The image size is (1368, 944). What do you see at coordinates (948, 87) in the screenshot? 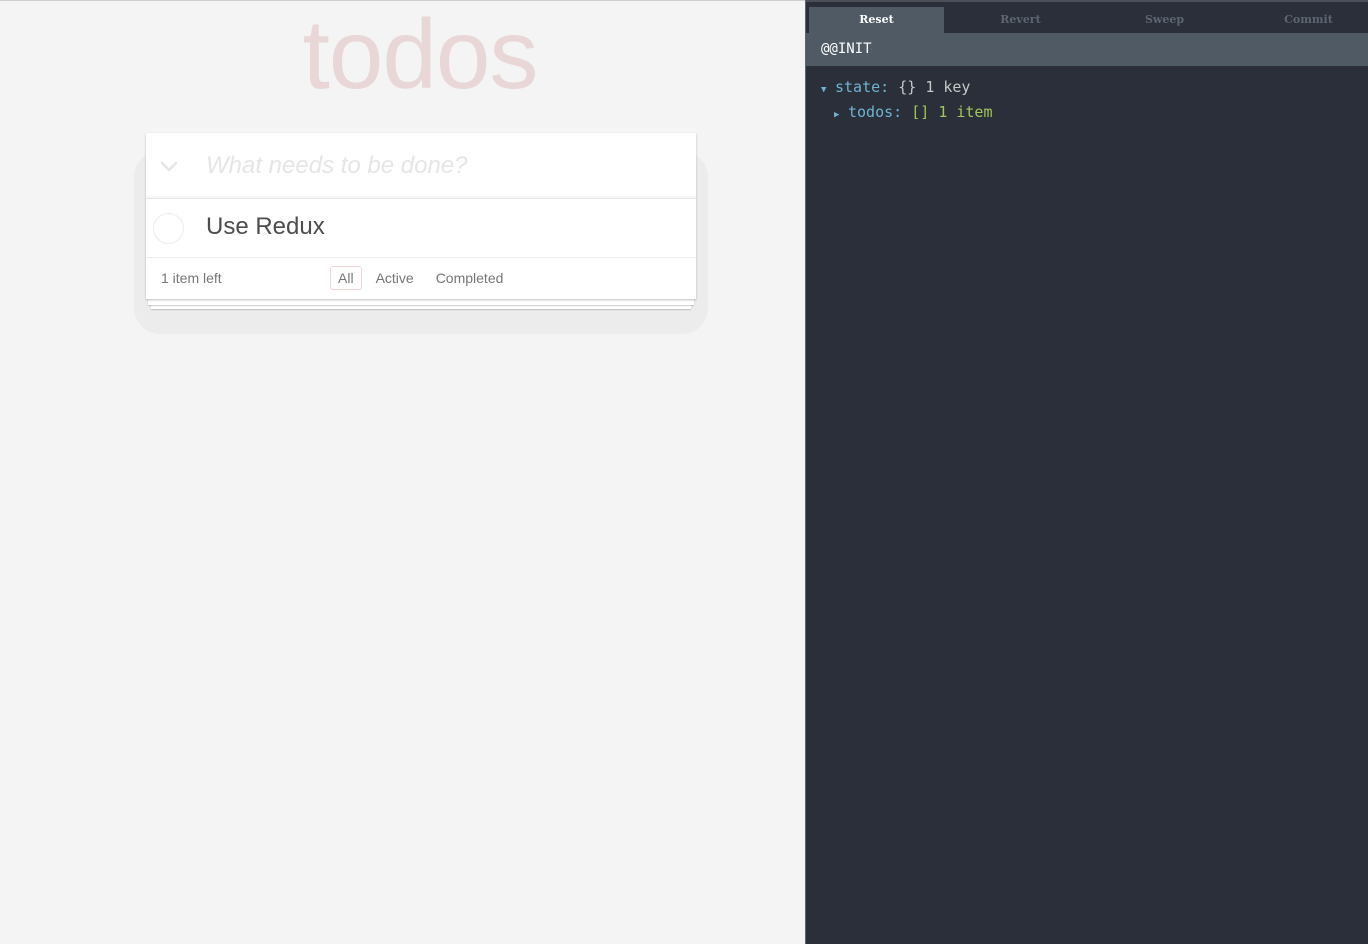
I see `state-key-count: 1 key` at bounding box center [948, 87].